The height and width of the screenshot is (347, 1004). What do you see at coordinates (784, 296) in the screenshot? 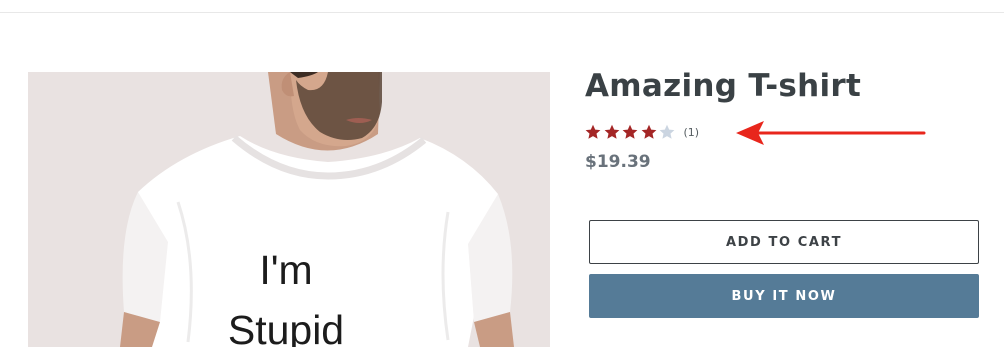
I see `buy-it-now-button: BUY IT NOW` at bounding box center [784, 296].